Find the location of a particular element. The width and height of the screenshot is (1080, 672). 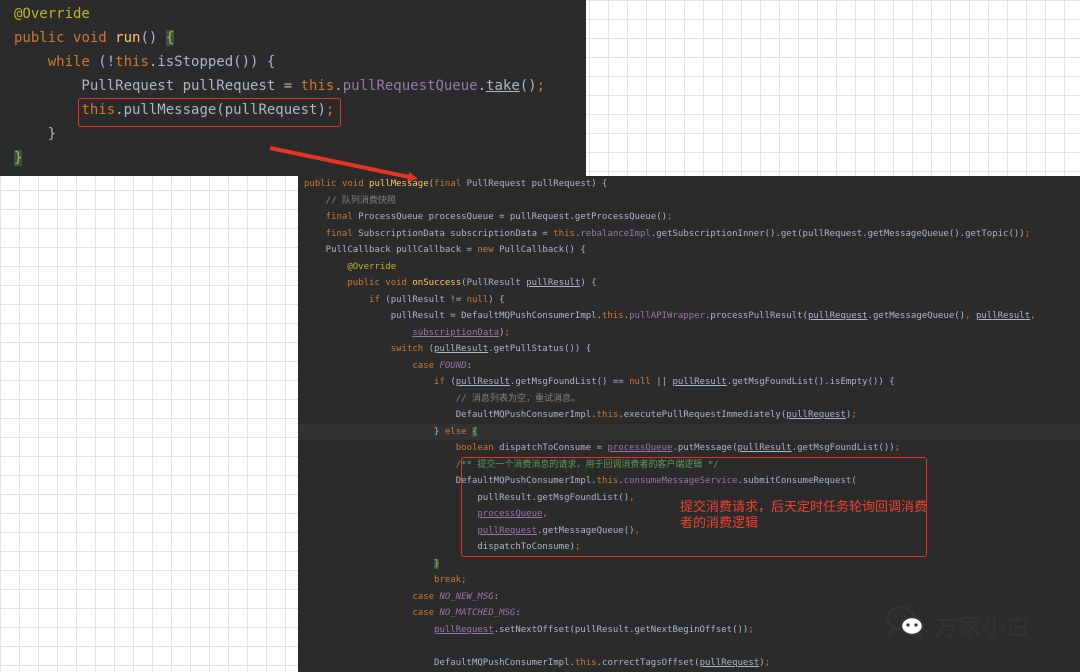

code-token: break; is located at coordinates (385, 580).